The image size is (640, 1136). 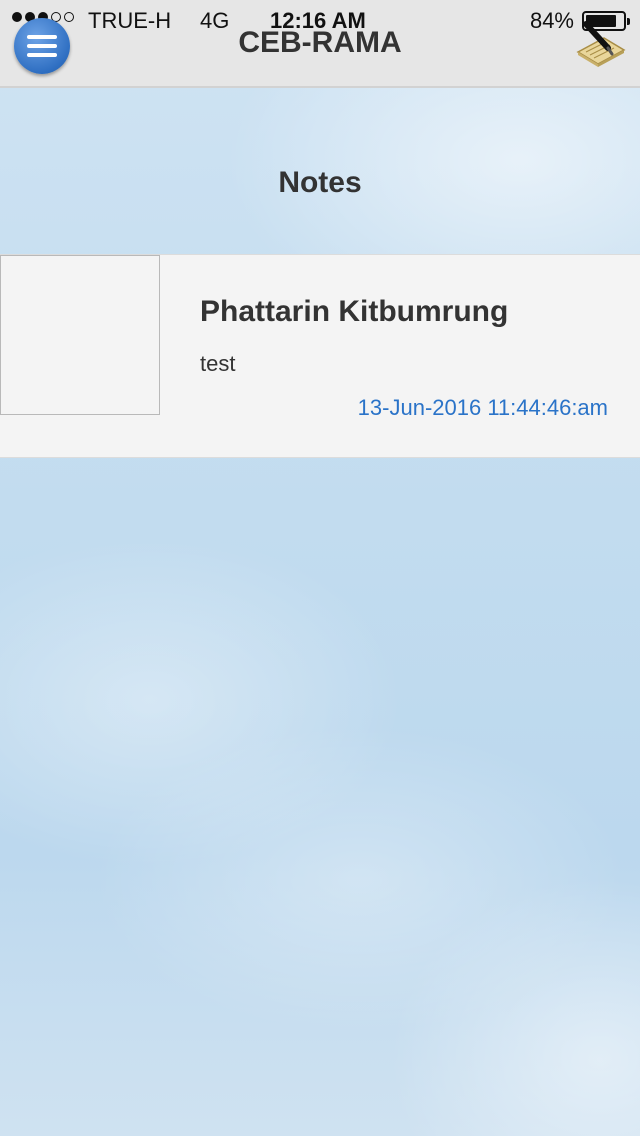 I want to click on note-pencil-icon, so click(x=601, y=44).